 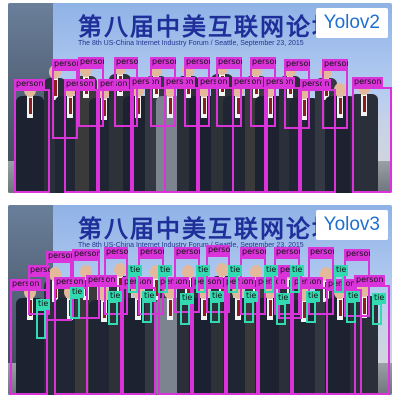 I want to click on model-label: Yolov3, so click(x=351, y=225).